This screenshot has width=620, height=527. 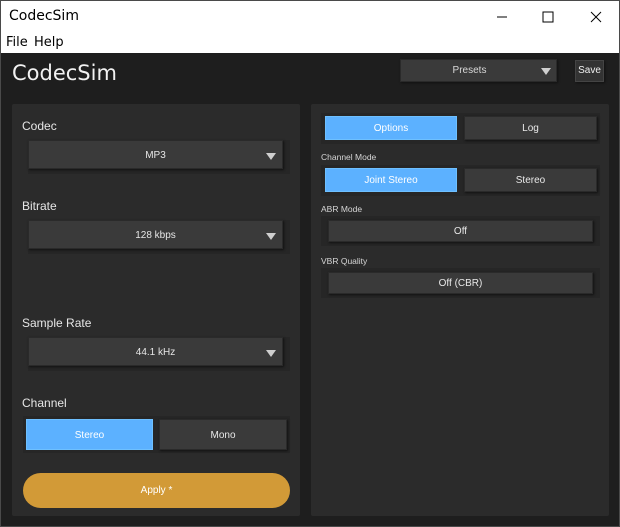 I want to click on tab-options: Options, so click(x=391, y=128).